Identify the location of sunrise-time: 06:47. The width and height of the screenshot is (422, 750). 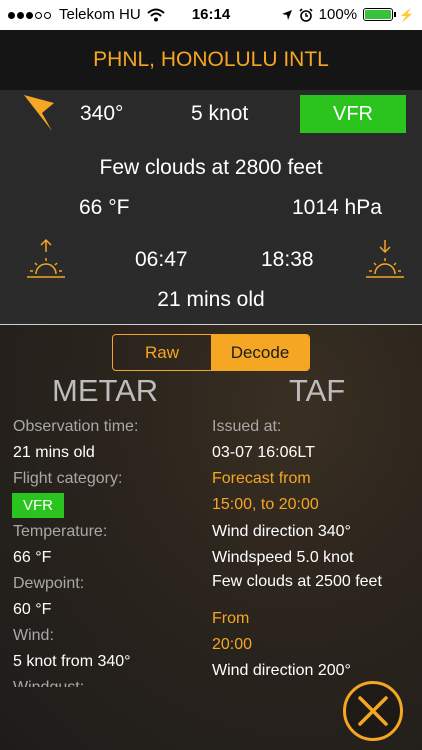
(161, 259).